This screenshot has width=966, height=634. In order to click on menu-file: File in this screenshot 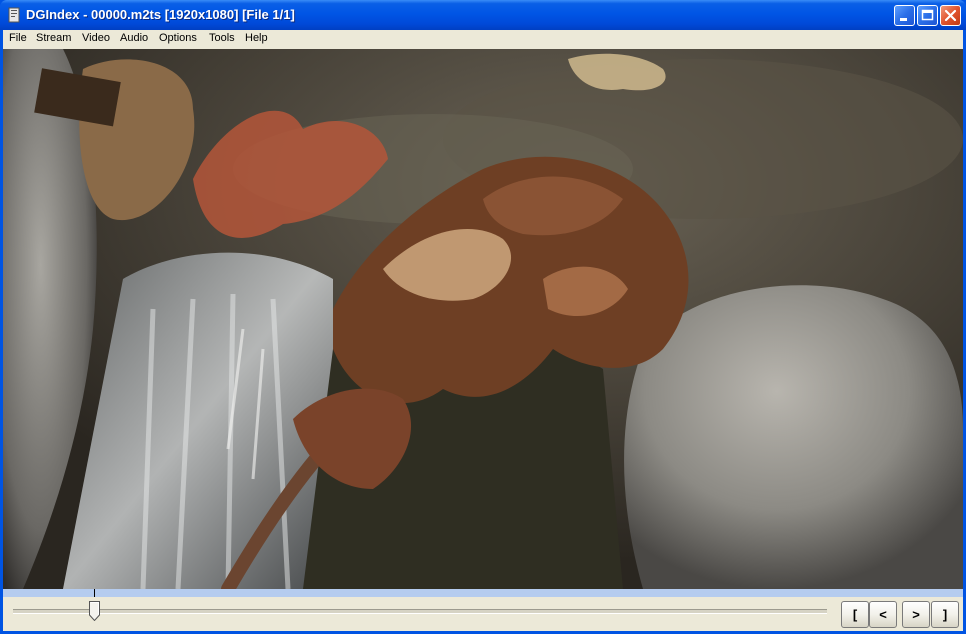, I will do `click(18, 38)`.